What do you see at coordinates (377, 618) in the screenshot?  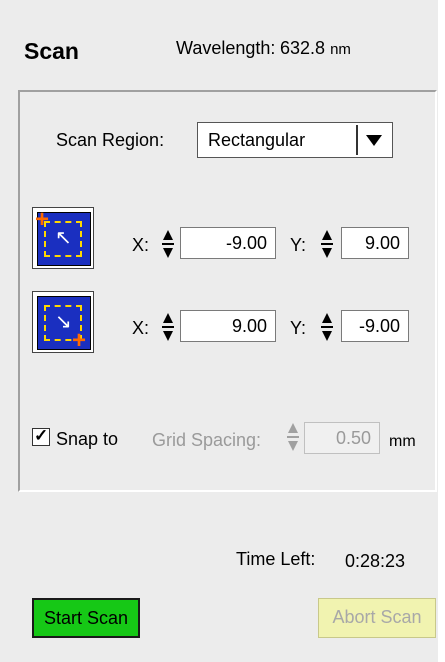 I see `abort-scan-button: Abort Scan` at bounding box center [377, 618].